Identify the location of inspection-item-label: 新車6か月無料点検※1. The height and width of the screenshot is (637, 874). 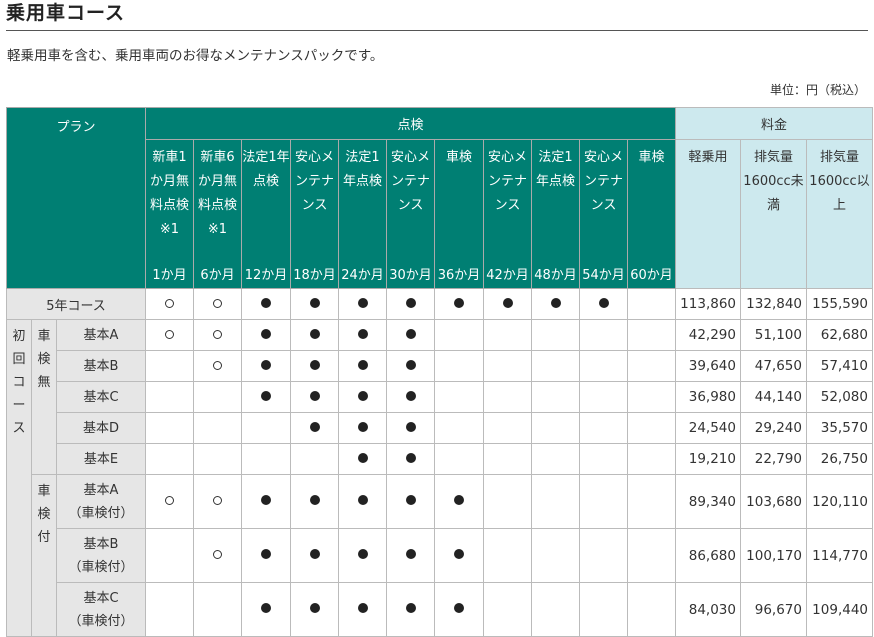
(217, 193).